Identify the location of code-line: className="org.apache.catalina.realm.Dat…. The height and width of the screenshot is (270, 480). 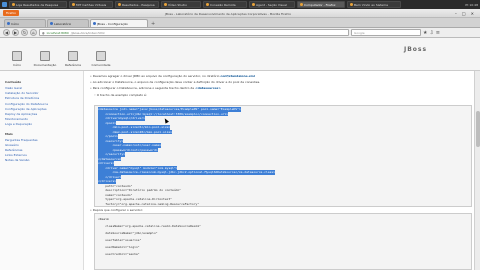
(149, 226).